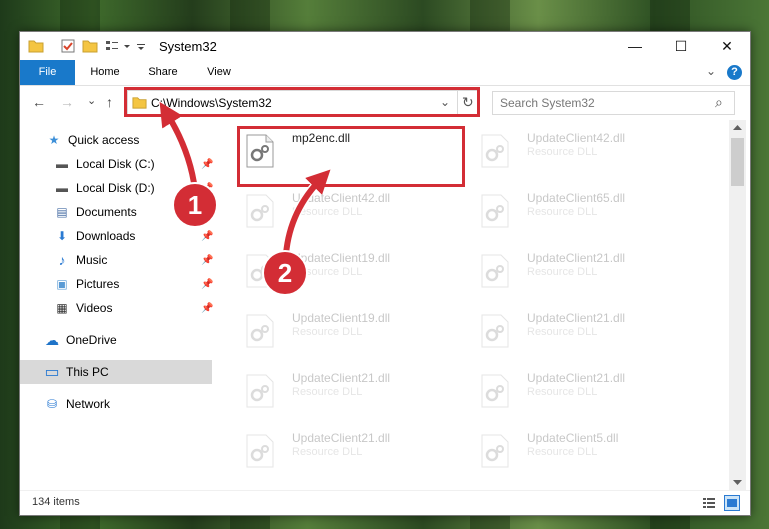 The image size is (769, 529). What do you see at coordinates (98, 284) in the screenshot?
I see `sidebar-item-label: Pictures` at bounding box center [98, 284].